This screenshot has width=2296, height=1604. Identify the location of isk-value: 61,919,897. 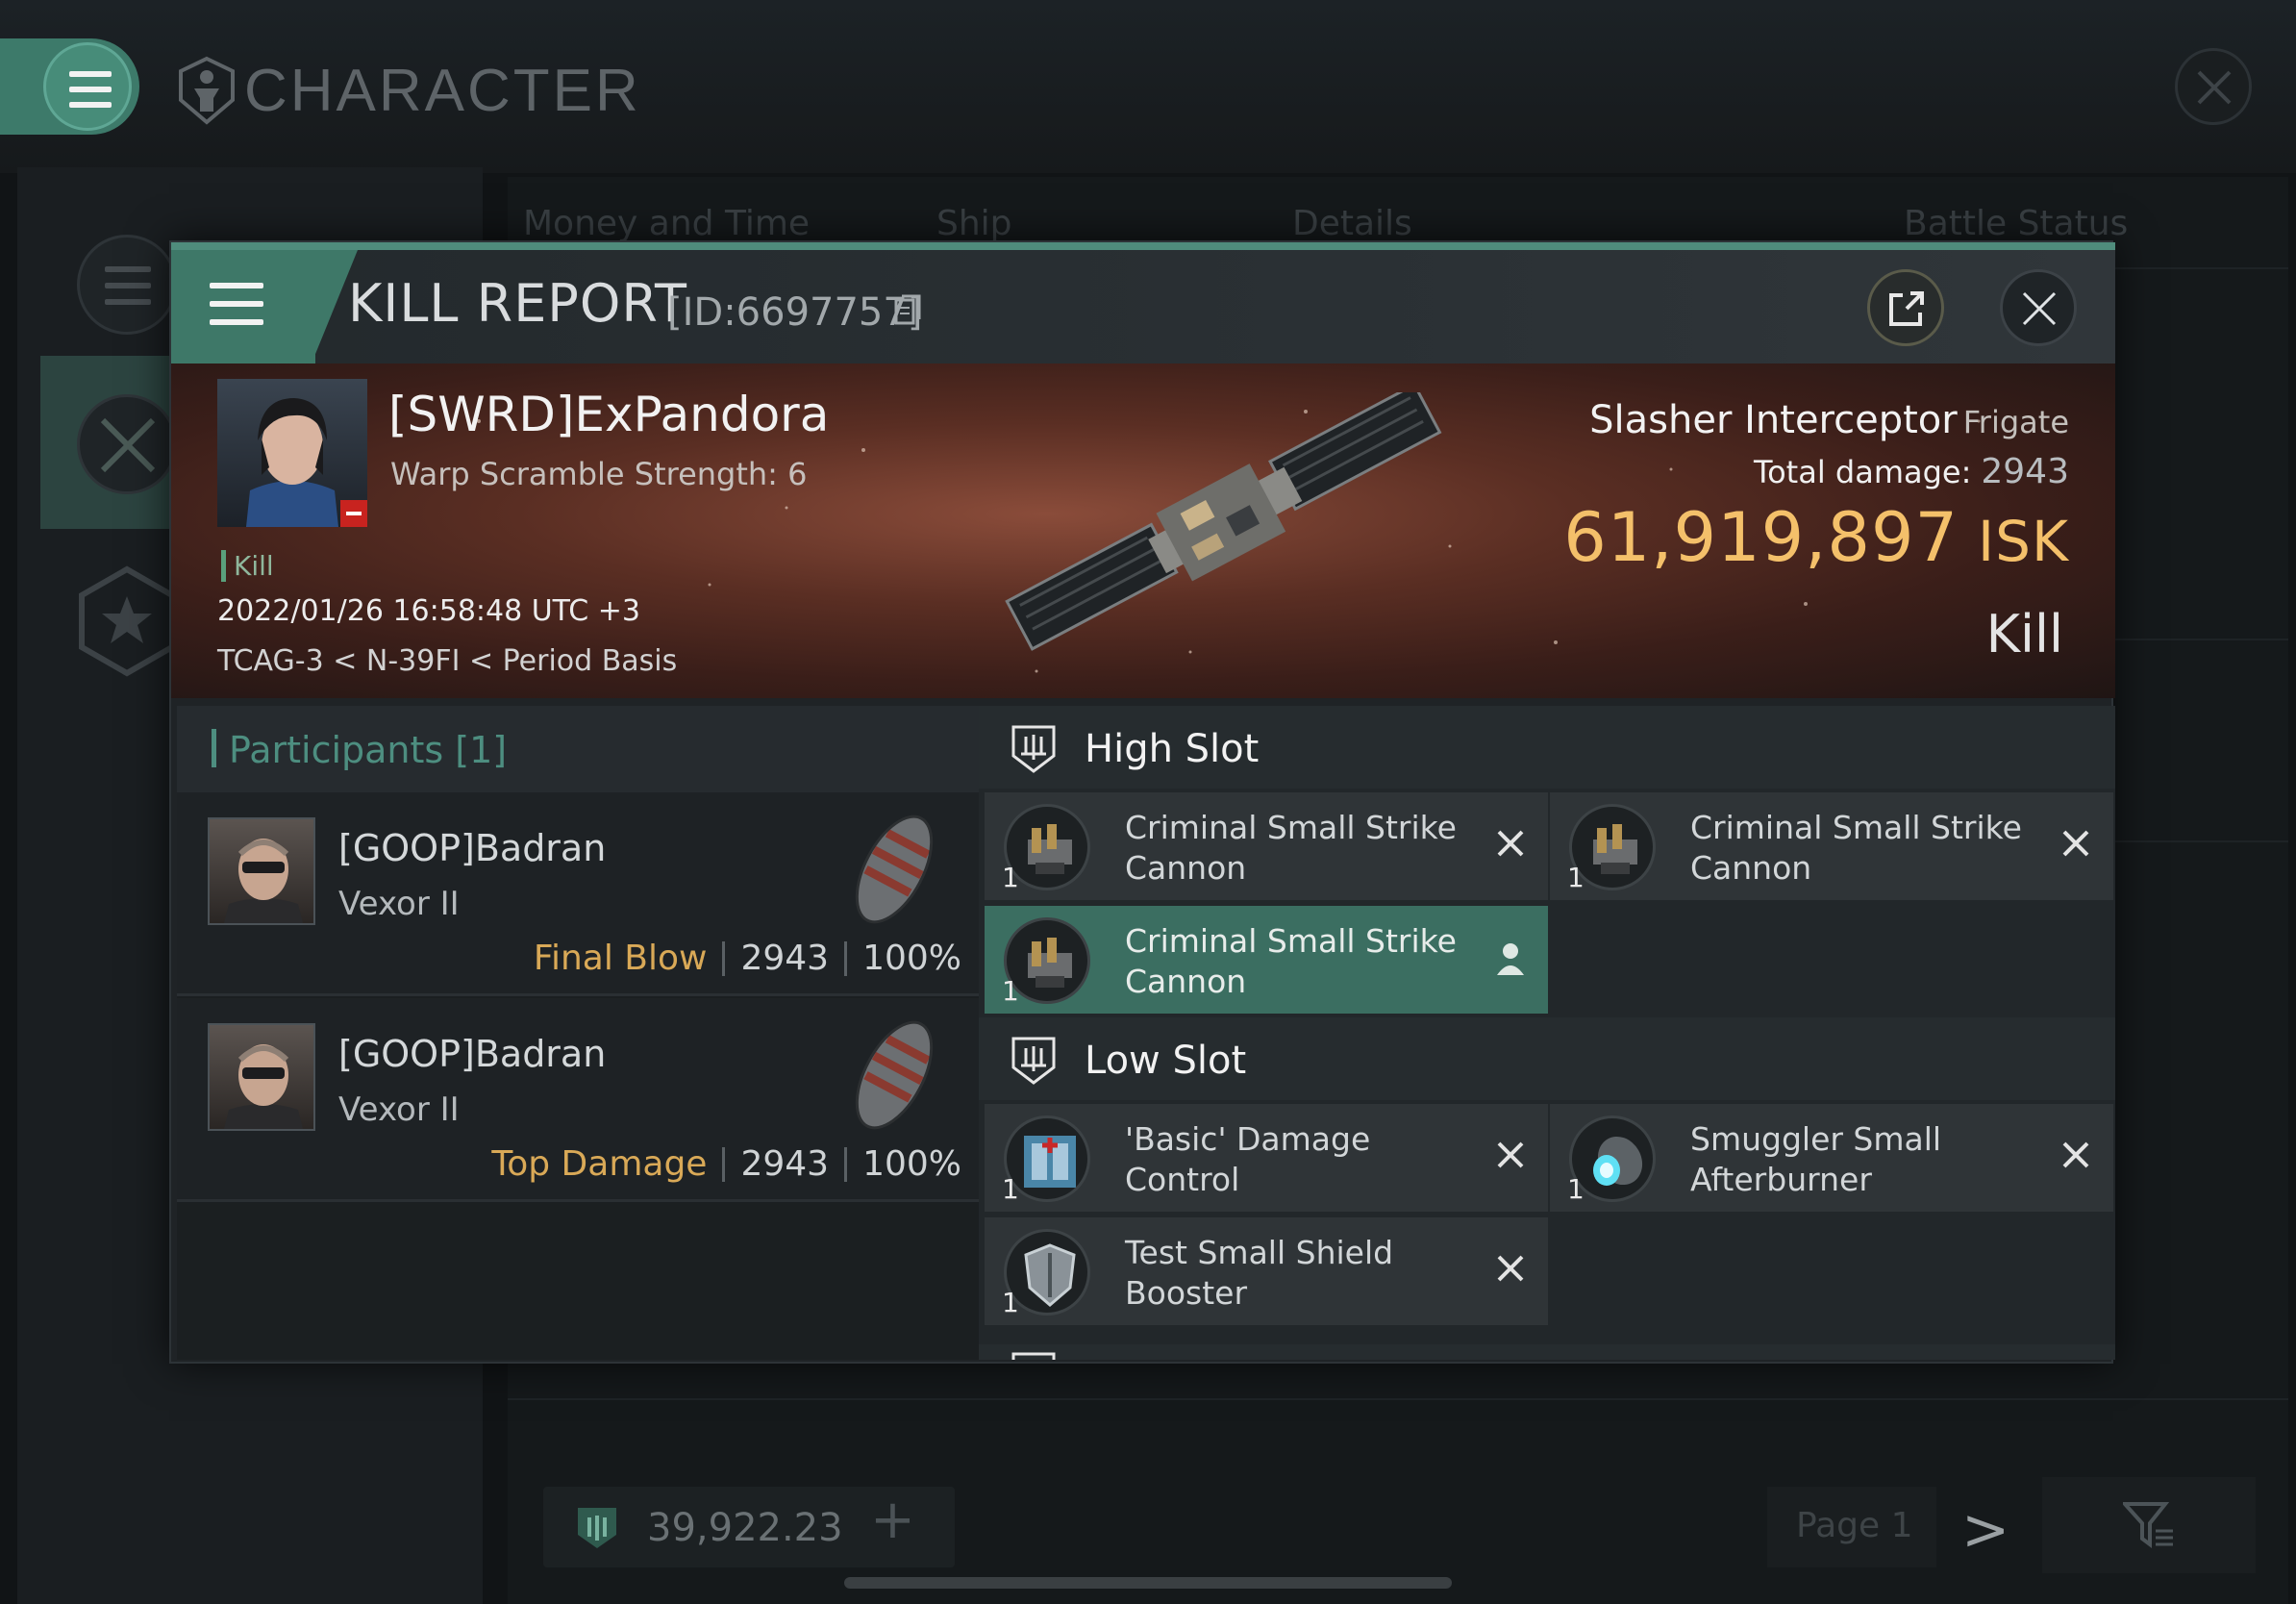
(1761, 537).